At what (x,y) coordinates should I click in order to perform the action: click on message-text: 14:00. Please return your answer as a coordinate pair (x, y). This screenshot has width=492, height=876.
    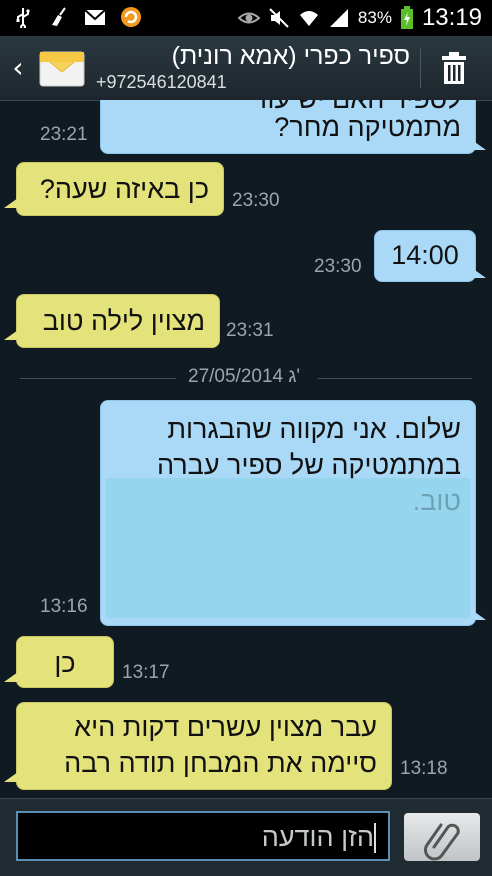
    Looking at the image, I should click on (425, 255).